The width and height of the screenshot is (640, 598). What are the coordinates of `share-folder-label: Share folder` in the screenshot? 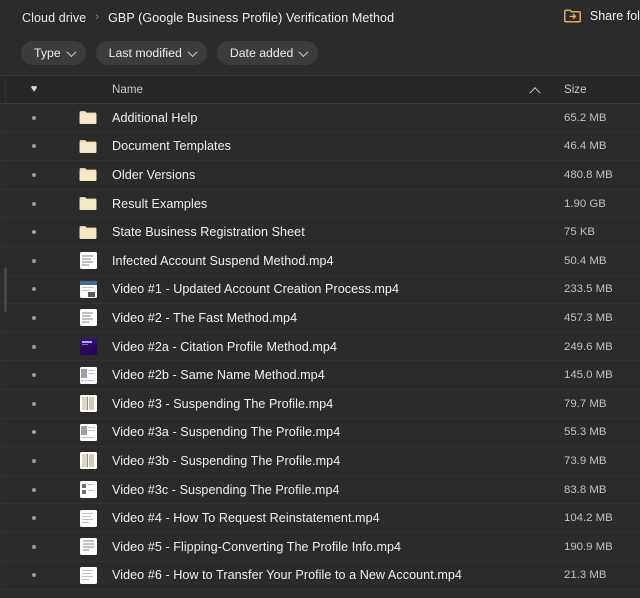 It's located at (614, 16).